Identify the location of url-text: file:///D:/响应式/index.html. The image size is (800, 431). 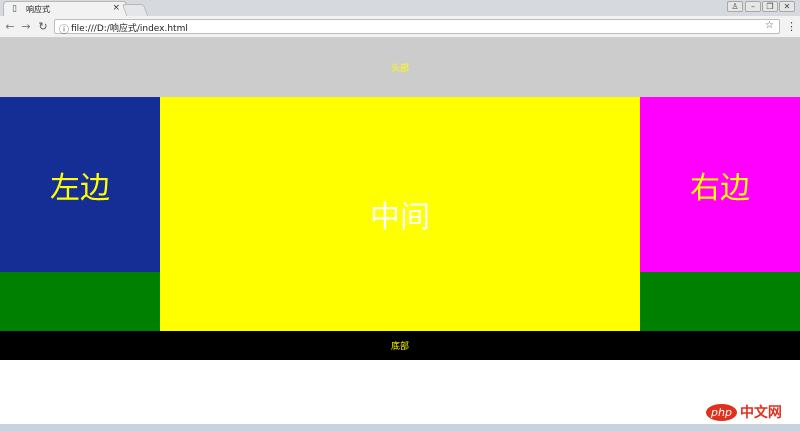
(129, 27).